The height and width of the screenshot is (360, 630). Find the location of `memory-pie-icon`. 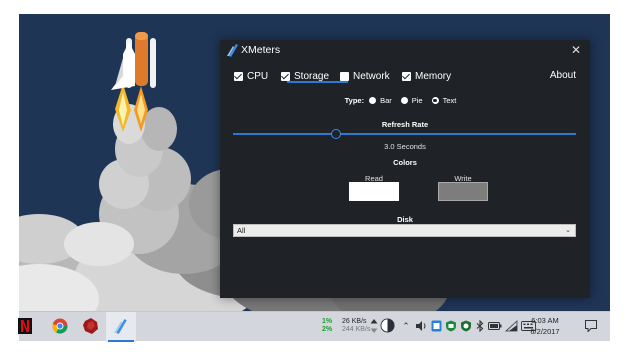

memory-pie-icon is located at coordinates (387, 325).